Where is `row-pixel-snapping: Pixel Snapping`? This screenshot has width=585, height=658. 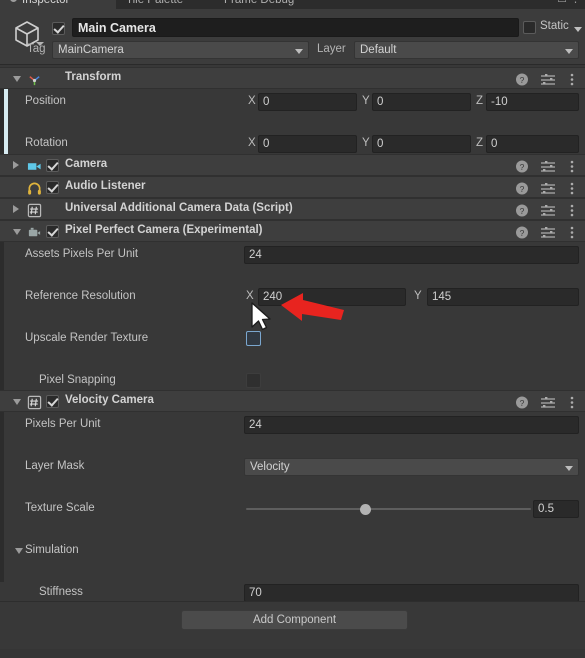
row-pixel-snapping: Pixel Snapping is located at coordinates (292, 380).